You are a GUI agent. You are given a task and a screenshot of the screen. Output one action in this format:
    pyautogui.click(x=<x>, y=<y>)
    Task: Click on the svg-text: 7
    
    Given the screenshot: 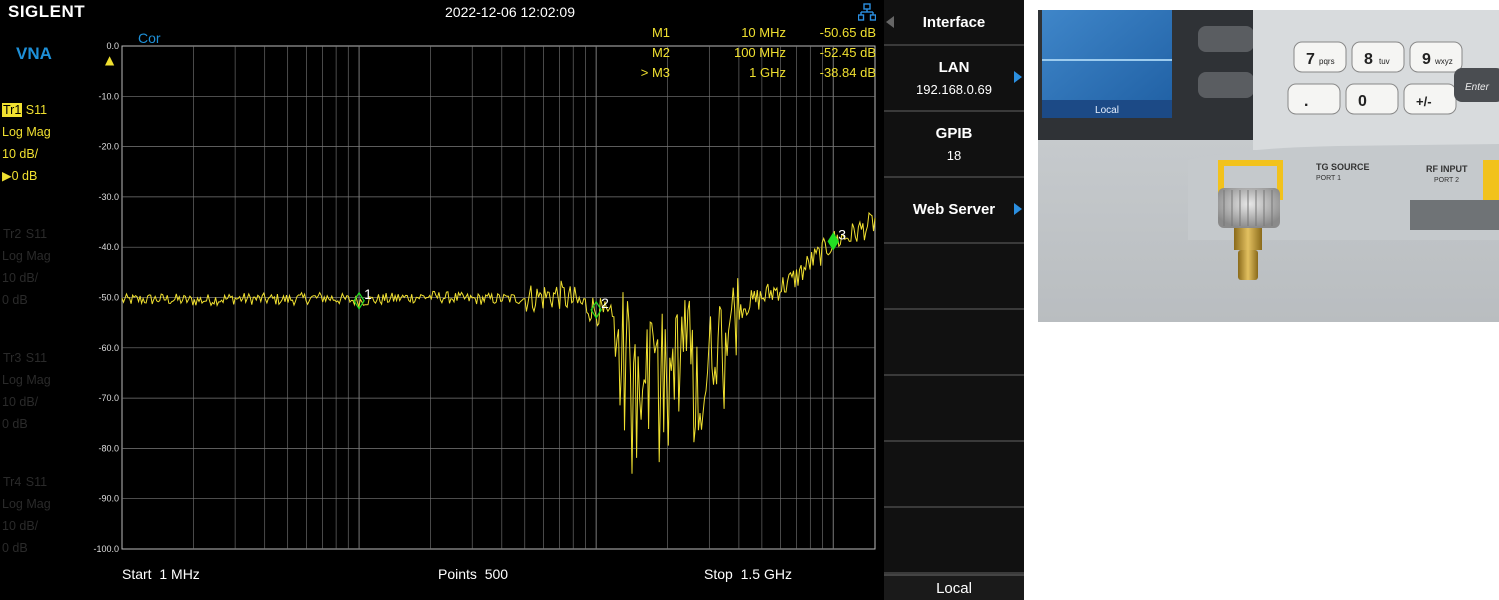 What is the action you would take?
    pyautogui.click(x=1310, y=59)
    